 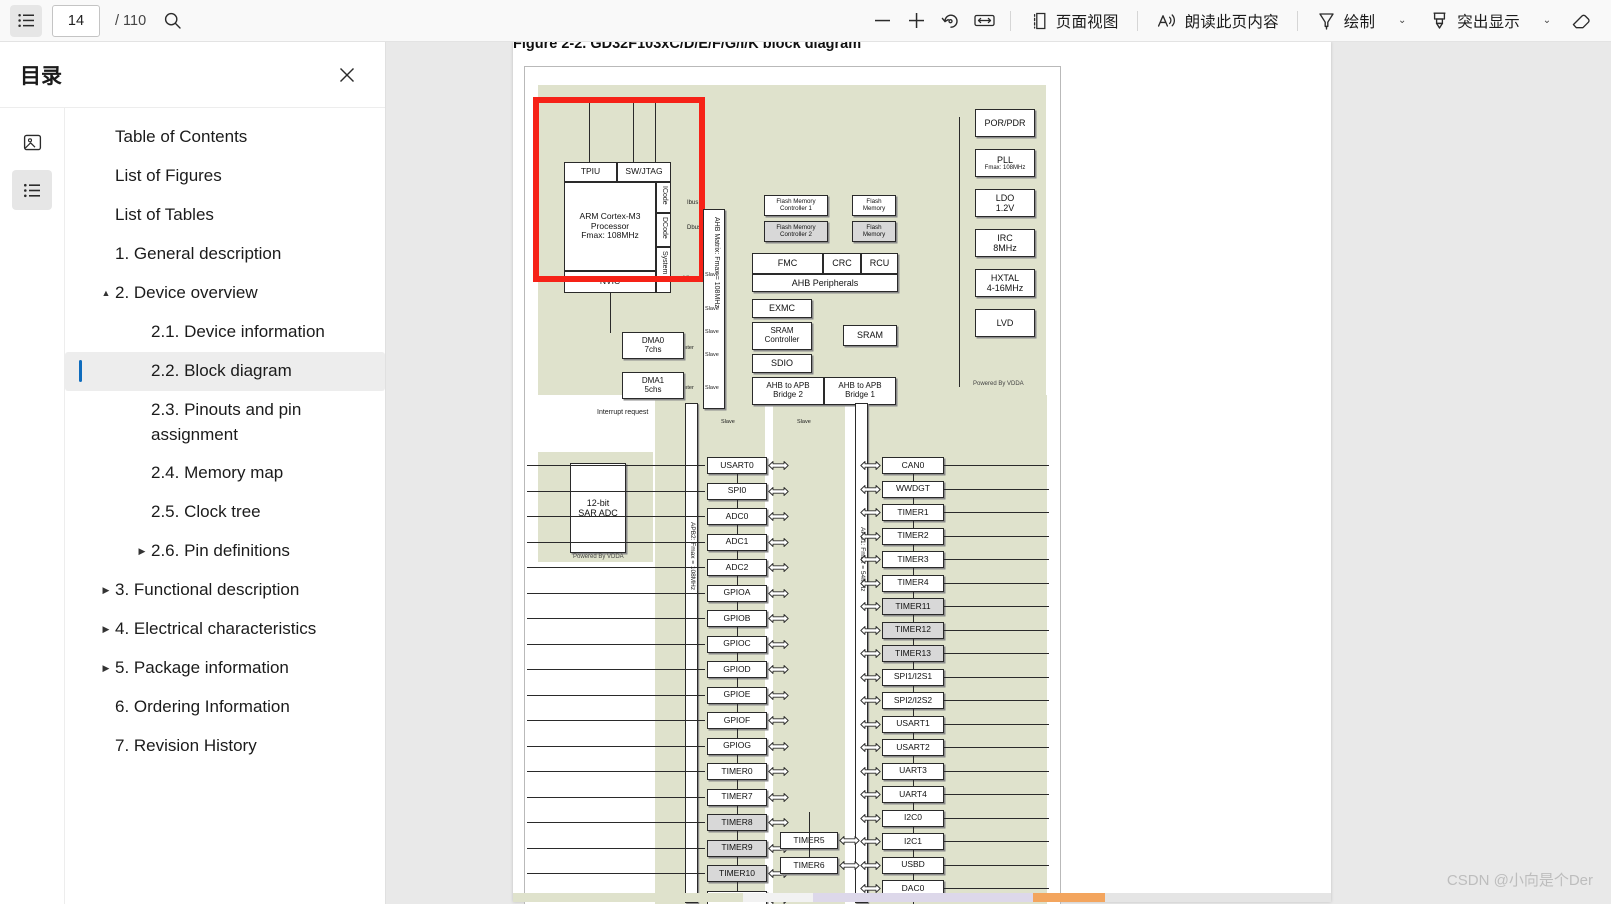 What do you see at coordinates (619, 189) in the screenshot?
I see `red-annotation-rectangle` at bounding box center [619, 189].